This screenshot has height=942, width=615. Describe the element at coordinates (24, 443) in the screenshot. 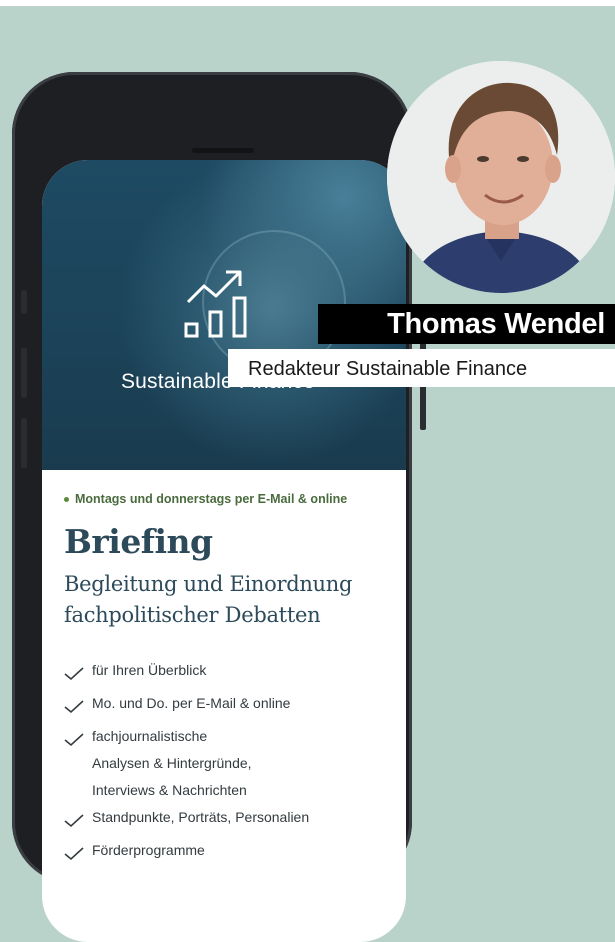

I see `phone-volume-down` at that location.